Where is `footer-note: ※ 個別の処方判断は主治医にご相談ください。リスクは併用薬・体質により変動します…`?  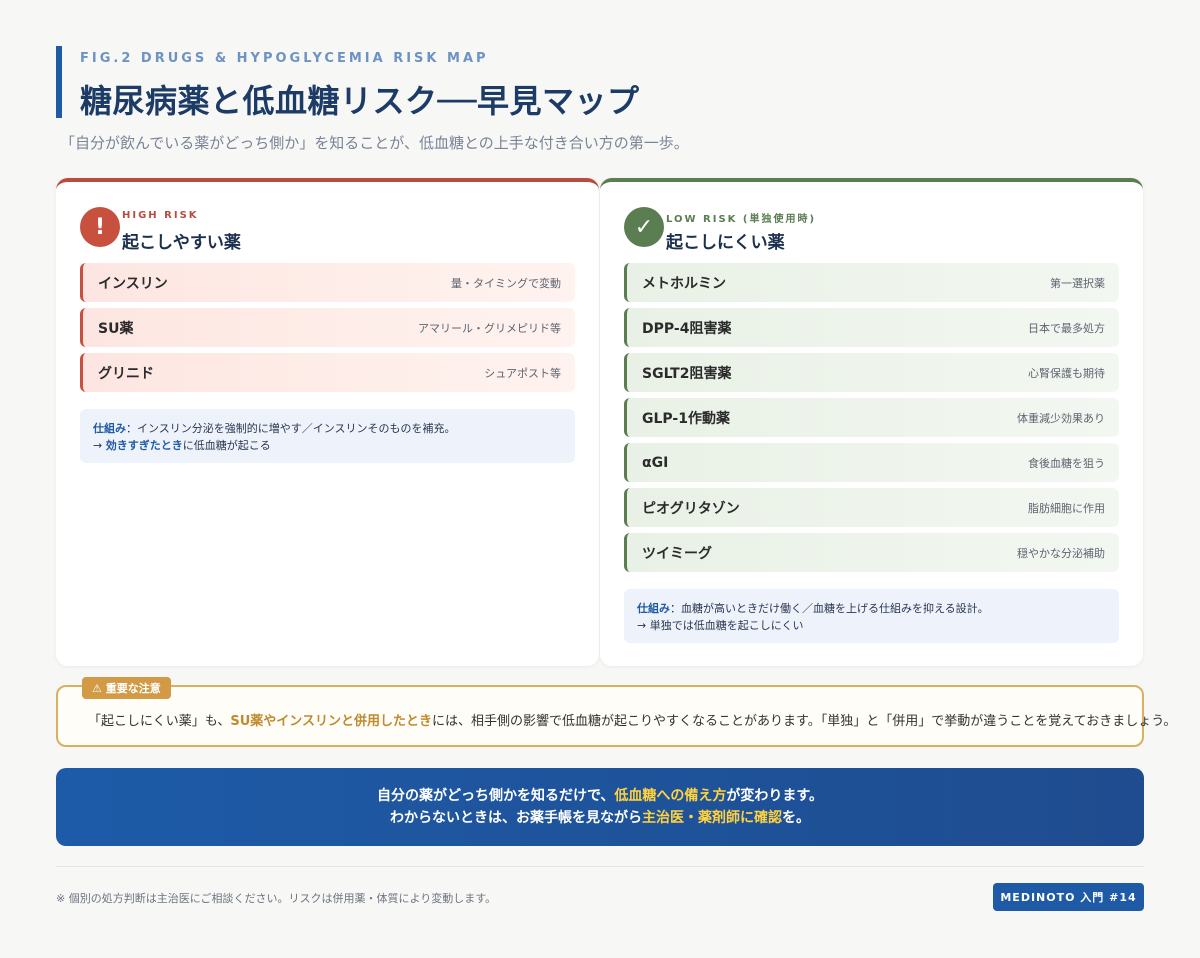
footer-note: ※ 個別の処方判断は主治医にご相談ください。リスクは併用薬・体質により変動します… is located at coordinates (276, 898).